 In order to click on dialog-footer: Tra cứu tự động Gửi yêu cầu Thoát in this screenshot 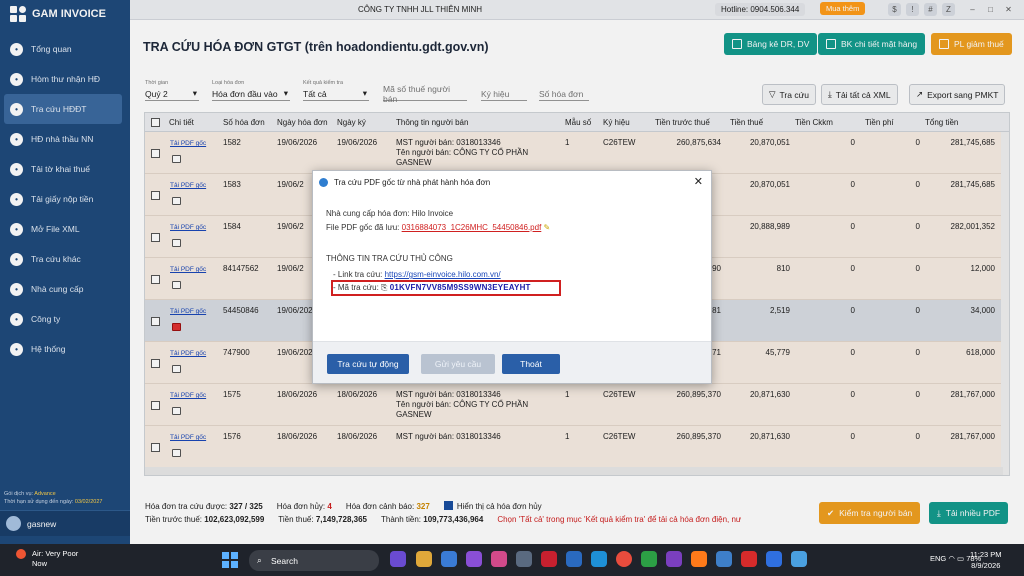, I will do `click(512, 362)`.